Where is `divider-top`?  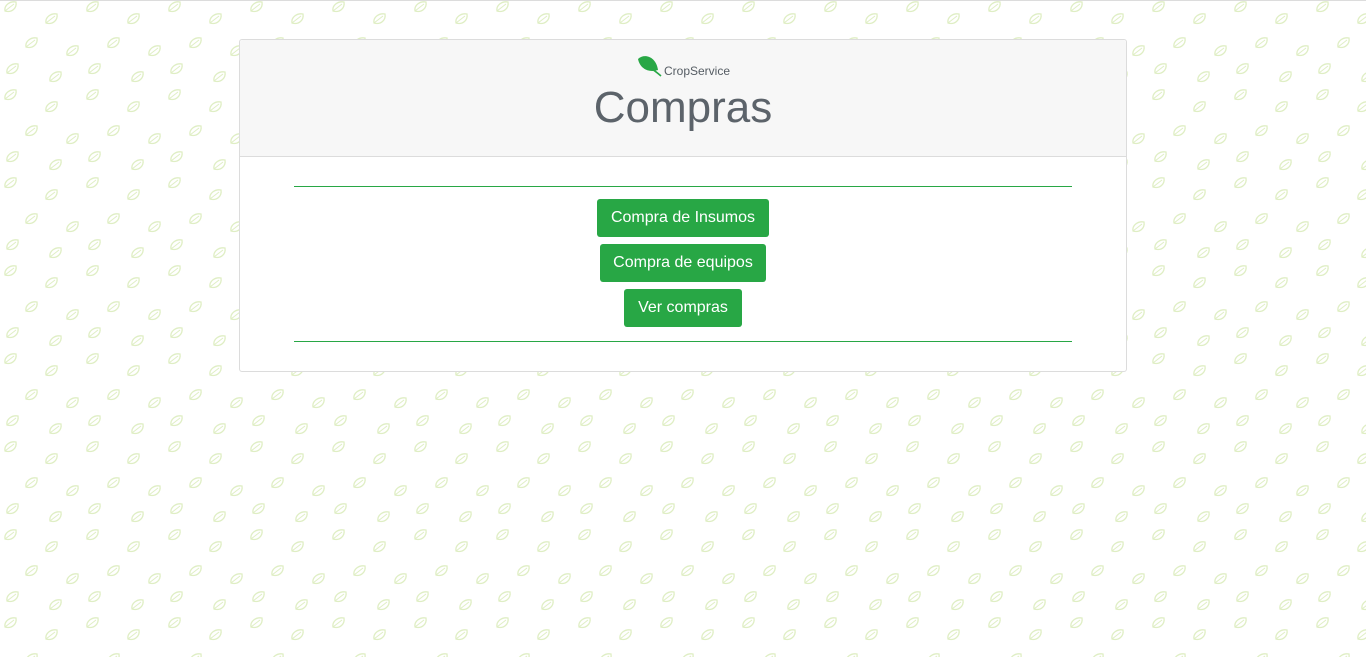
divider-top is located at coordinates (683, 186).